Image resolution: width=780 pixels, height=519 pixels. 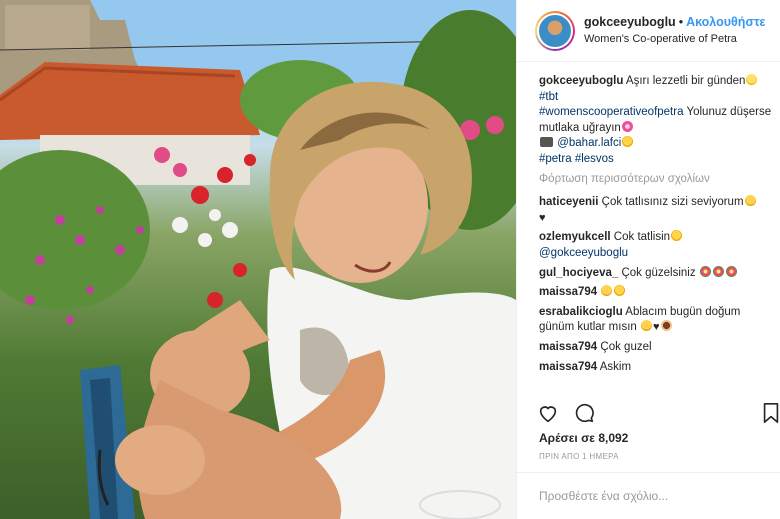 What do you see at coordinates (583, 438) in the screenshot?
I see `likes-count: Αρέσει σε 8,092` at bounding box center [583, 438].